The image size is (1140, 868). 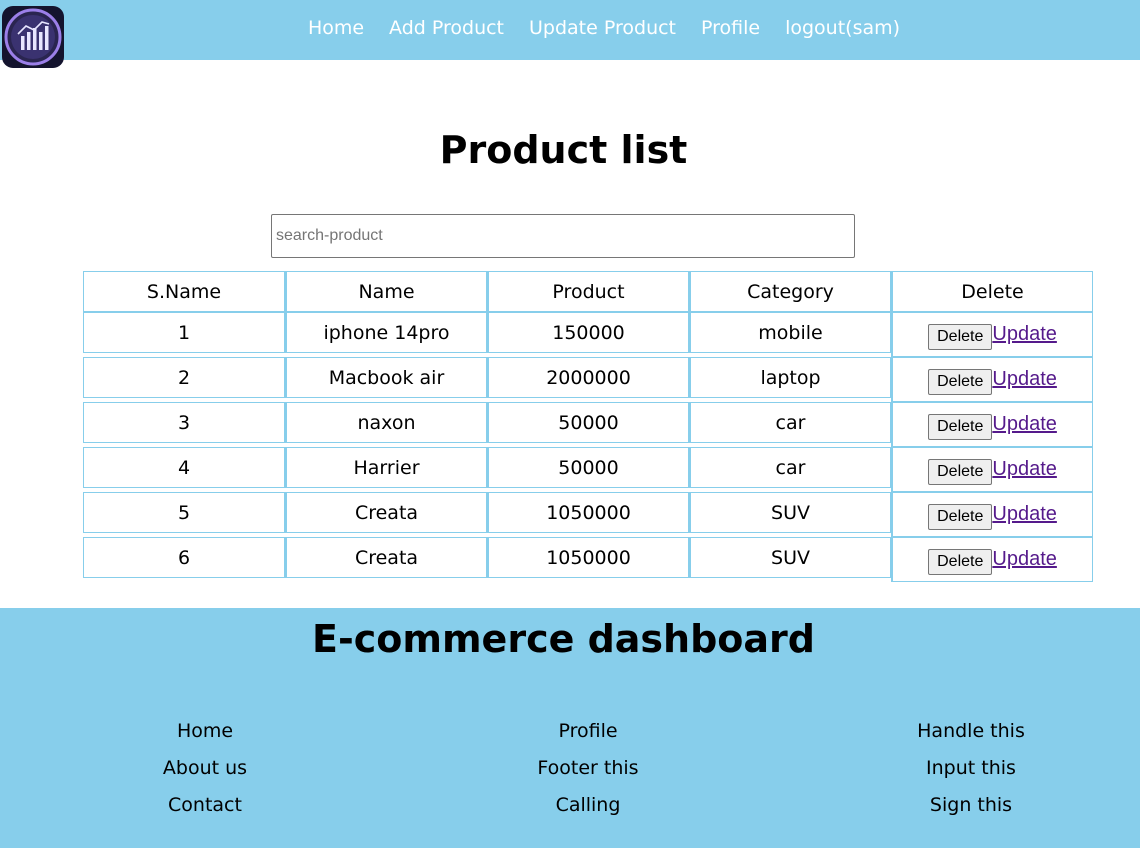 I want to click on row-product-cell: 150000, so click(x=588, y=332).